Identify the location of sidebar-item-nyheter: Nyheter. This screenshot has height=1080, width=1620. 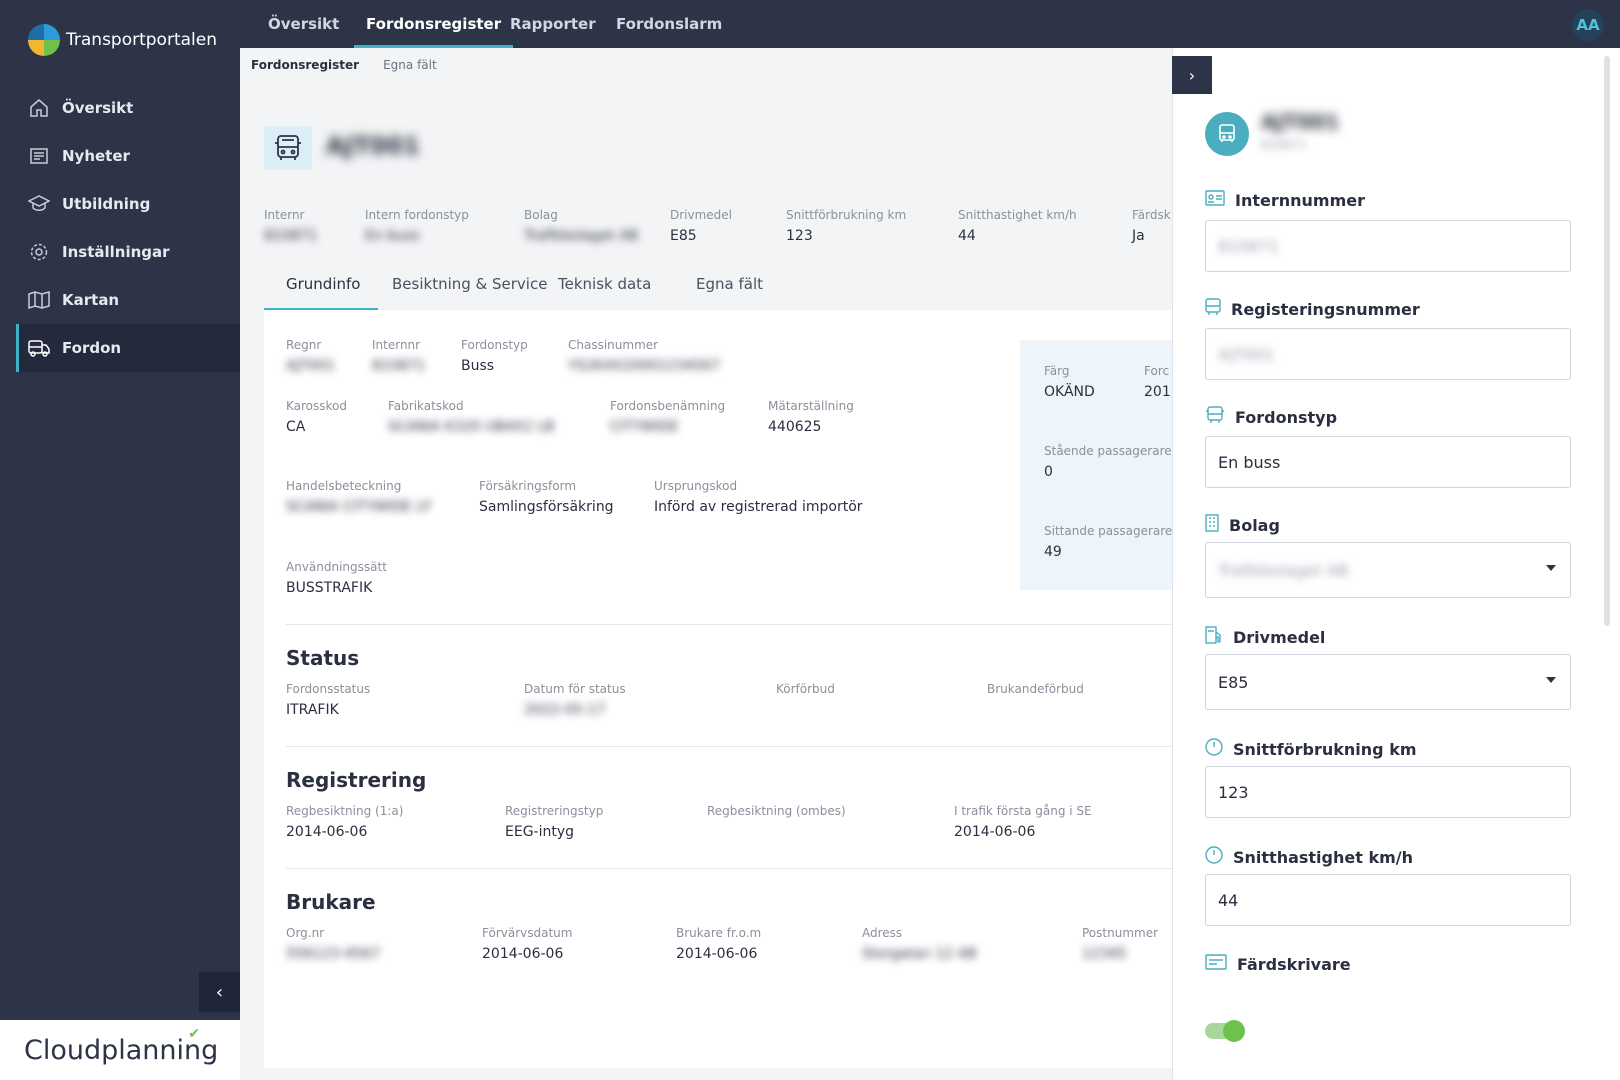
(128, 156).